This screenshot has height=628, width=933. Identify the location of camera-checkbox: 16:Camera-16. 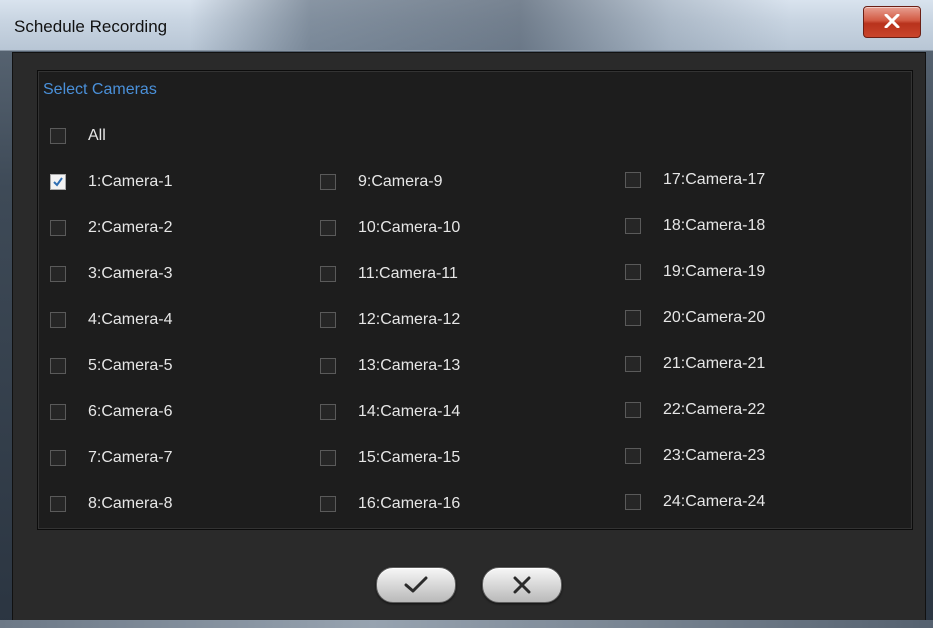
(390, 504).